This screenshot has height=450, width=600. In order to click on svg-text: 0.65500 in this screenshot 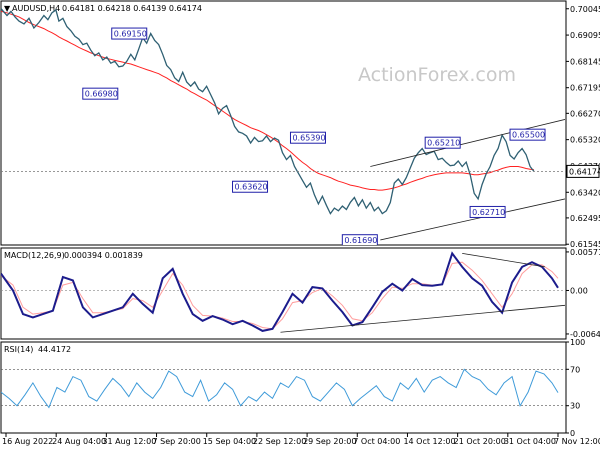, I will do `click(528, 135)`.